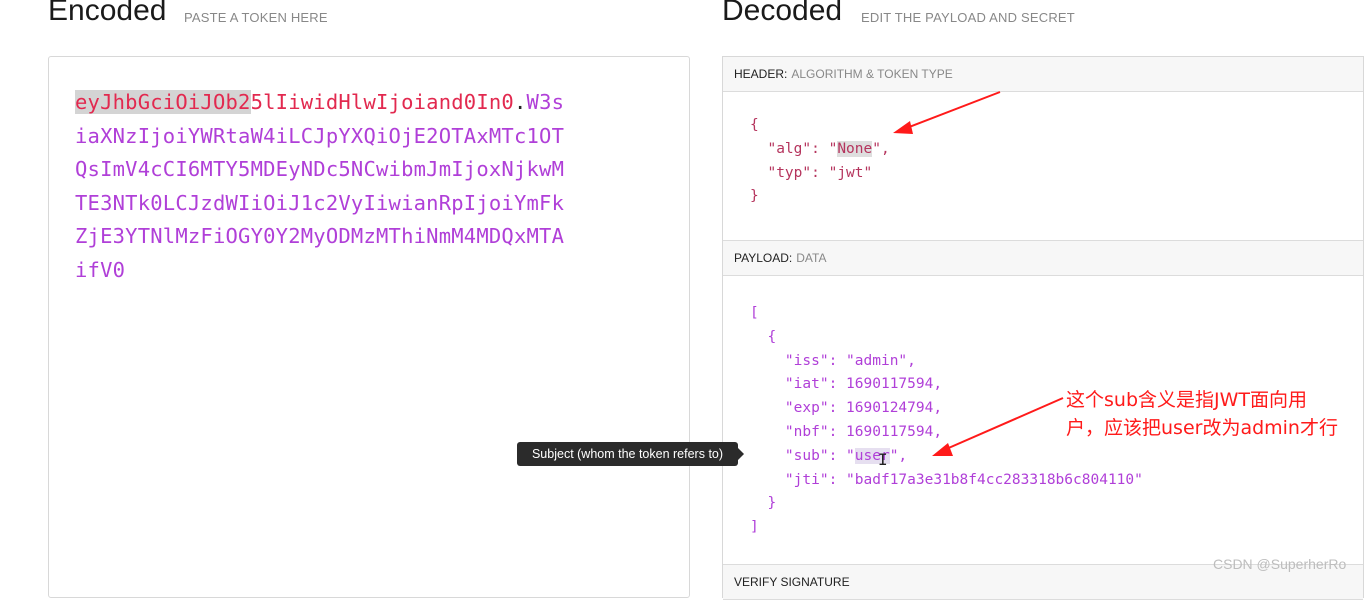  I want to click on encoded-title: Encoded, so click(107, 13).